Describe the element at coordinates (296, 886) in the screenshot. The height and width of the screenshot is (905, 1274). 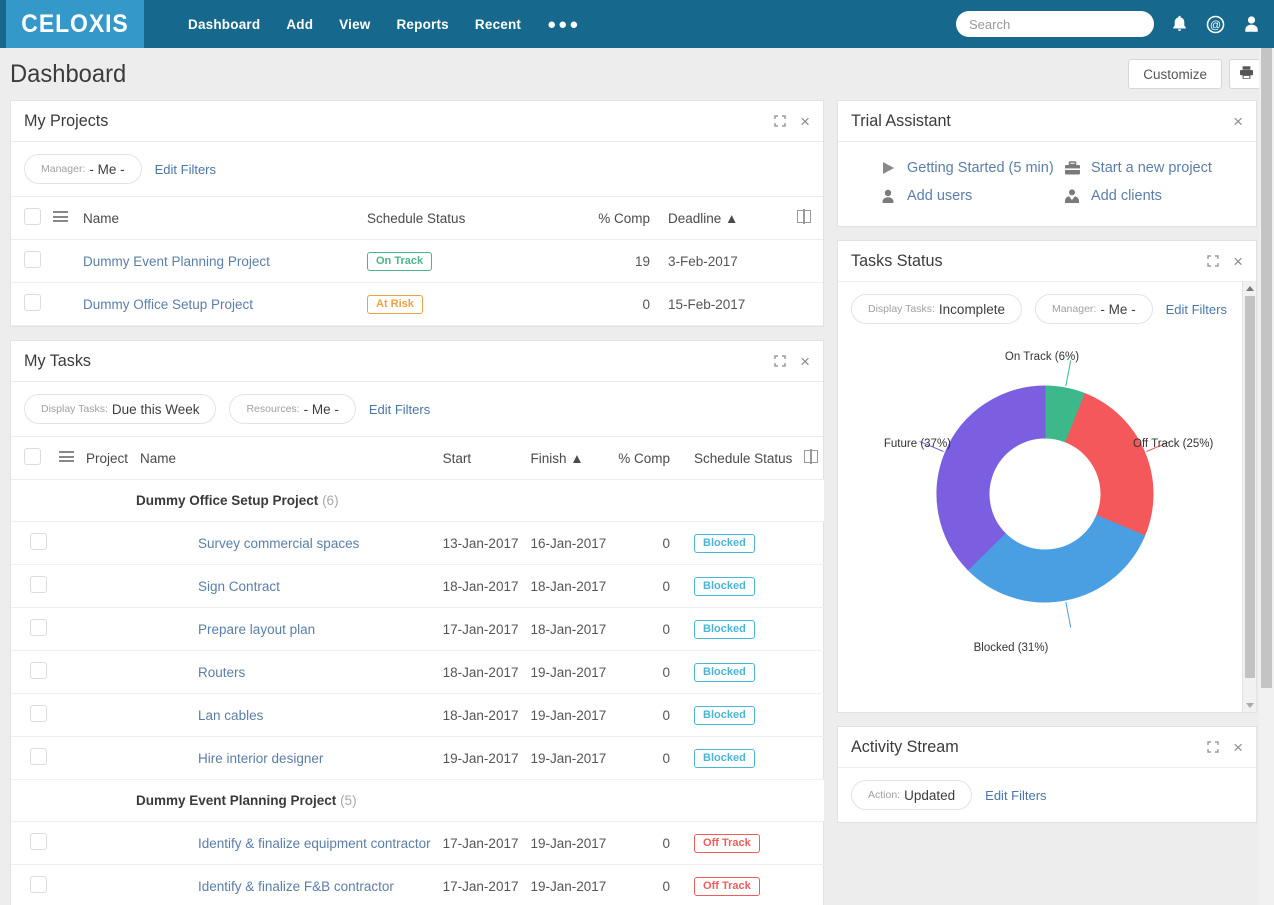
I see `task-name-link: Identify & finalize F&B contractor` at that location.